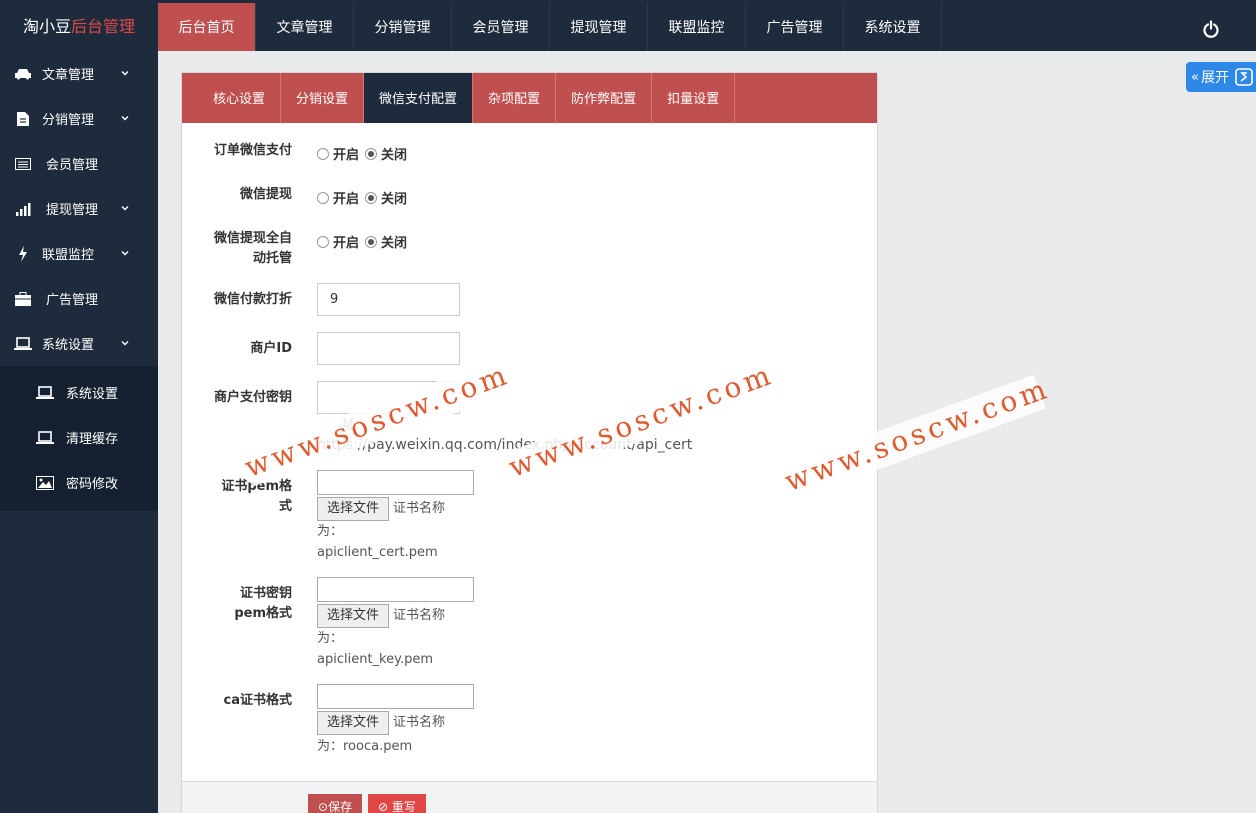 The image size is (1256, 813). I want to click on wx-withdraw-radios: 开启 关闭, so click(365, 197).